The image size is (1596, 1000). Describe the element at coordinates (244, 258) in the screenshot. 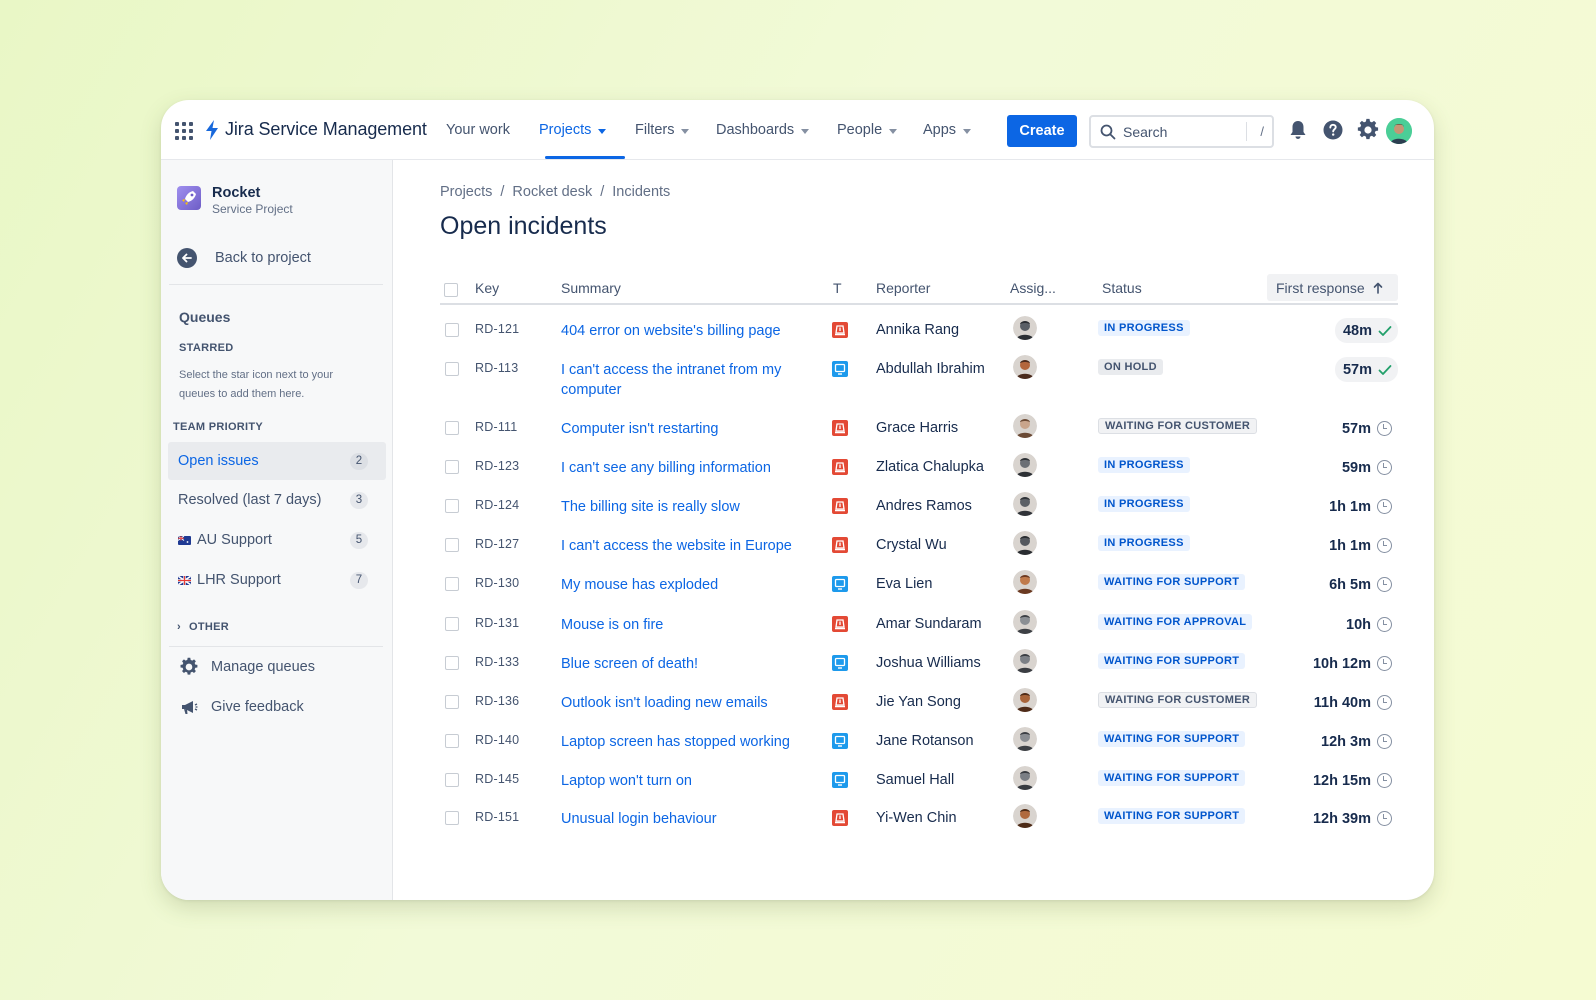

I see `back-to-project-link: Back to project` at that location.